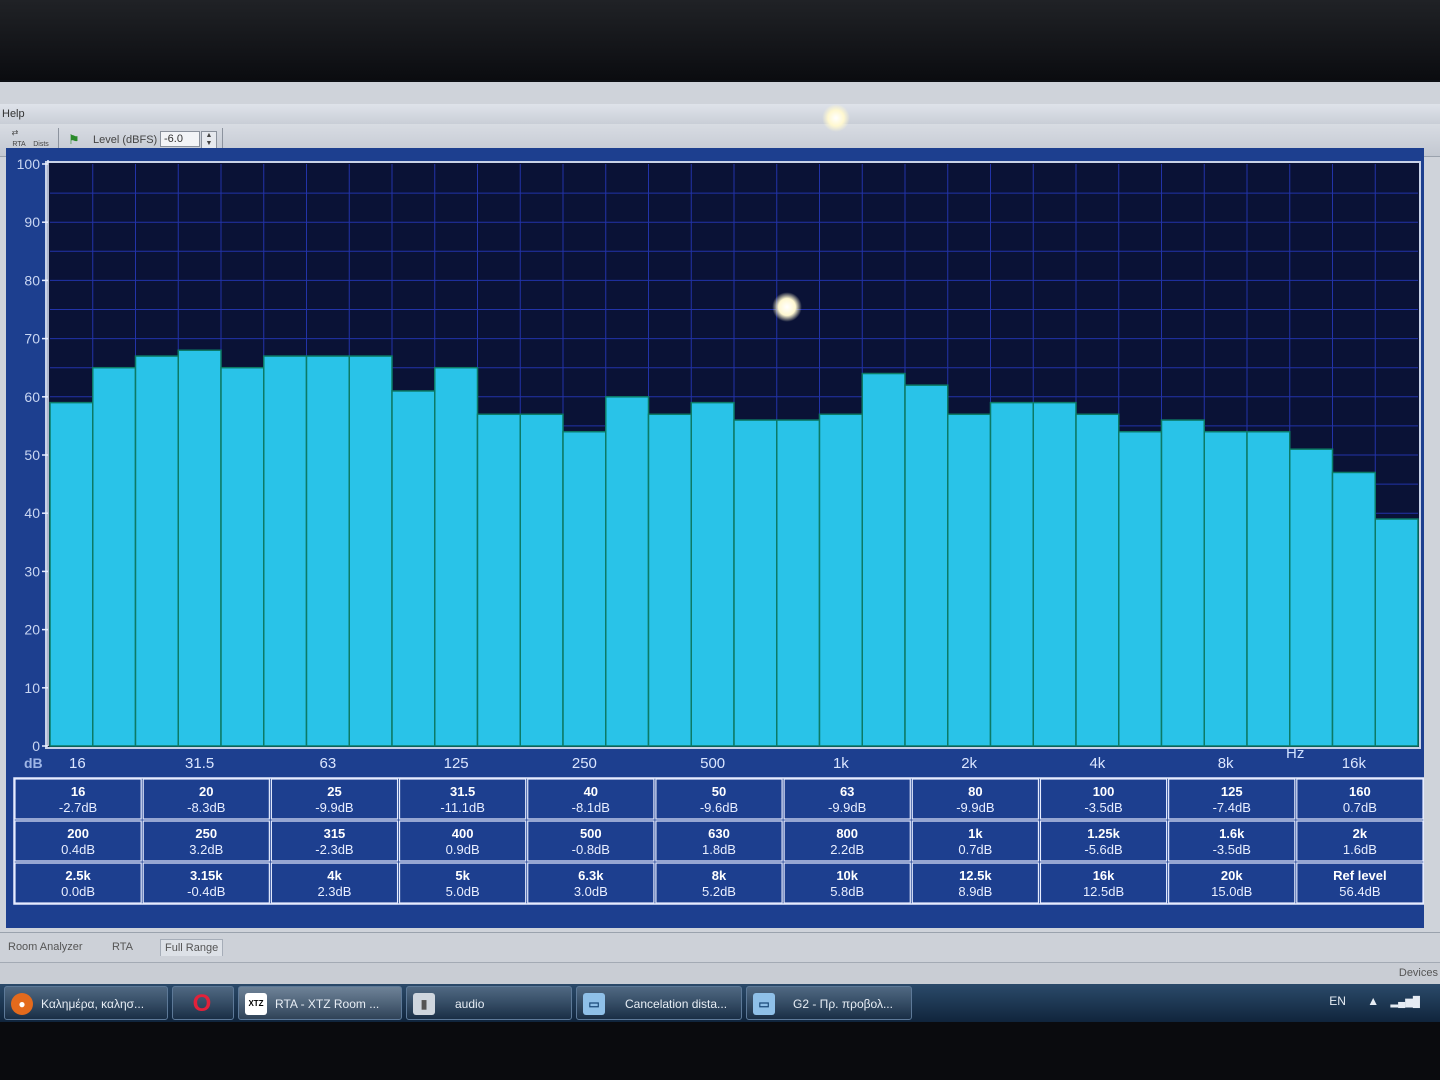 The image size is (1440, 1080). I want to click on eq-cell-freq: 16, so click(78, 791).